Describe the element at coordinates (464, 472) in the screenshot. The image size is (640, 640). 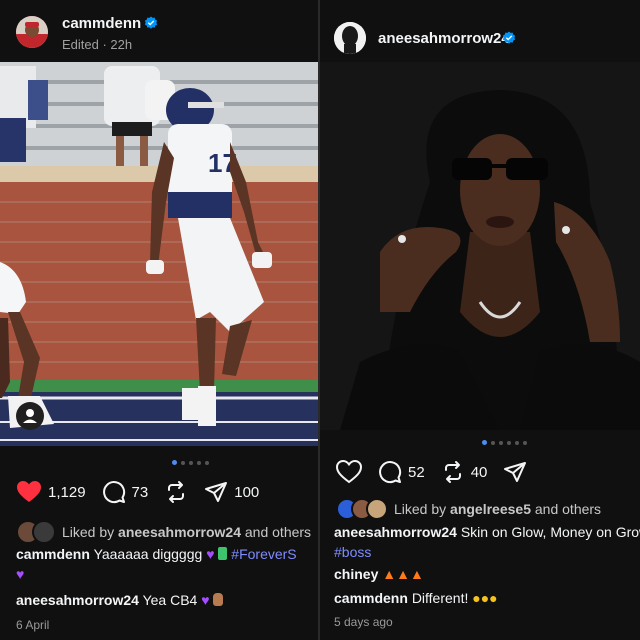
I see `repost-button: 40` at that location.